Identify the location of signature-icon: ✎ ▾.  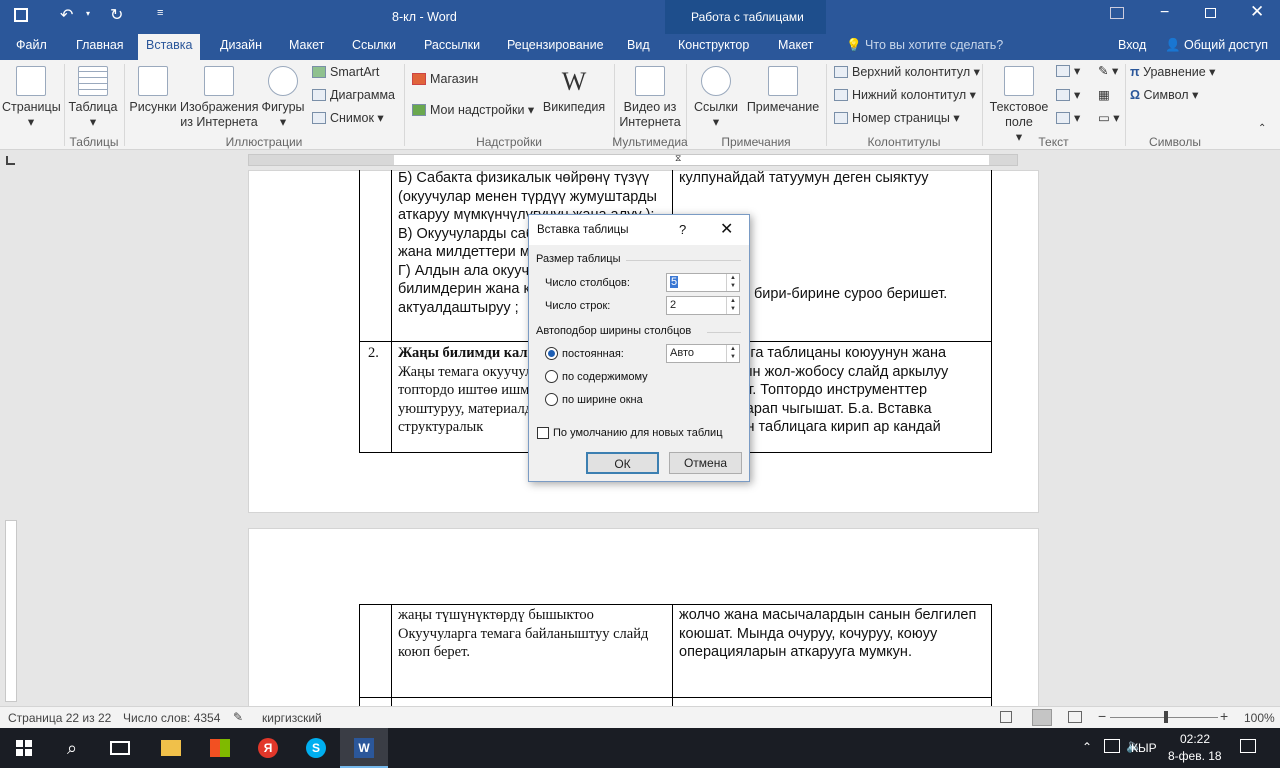
(1108, 71).